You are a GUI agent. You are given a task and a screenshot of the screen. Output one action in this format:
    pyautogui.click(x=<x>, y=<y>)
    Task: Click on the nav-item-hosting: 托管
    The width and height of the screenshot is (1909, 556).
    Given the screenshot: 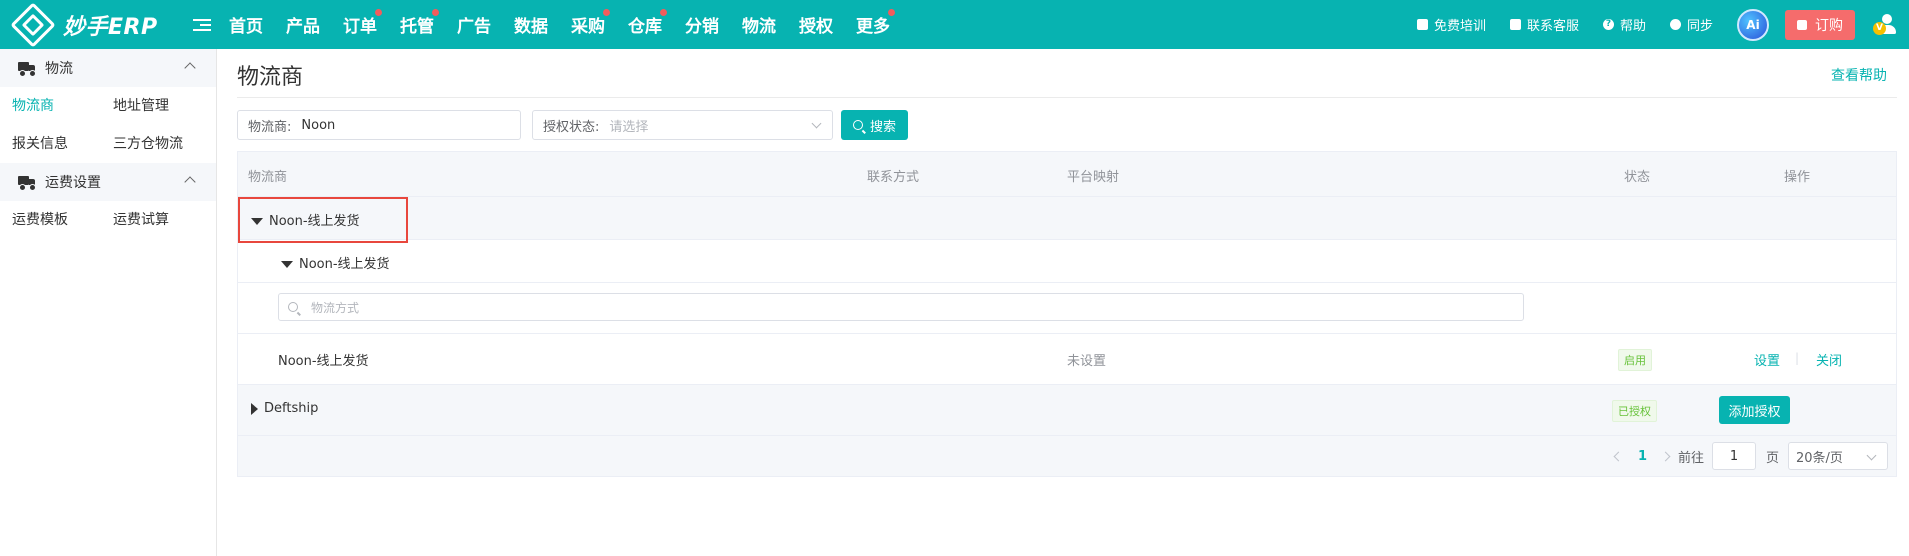 What is the action you would take?
    pyautogui.click(x=419, y=23)
    